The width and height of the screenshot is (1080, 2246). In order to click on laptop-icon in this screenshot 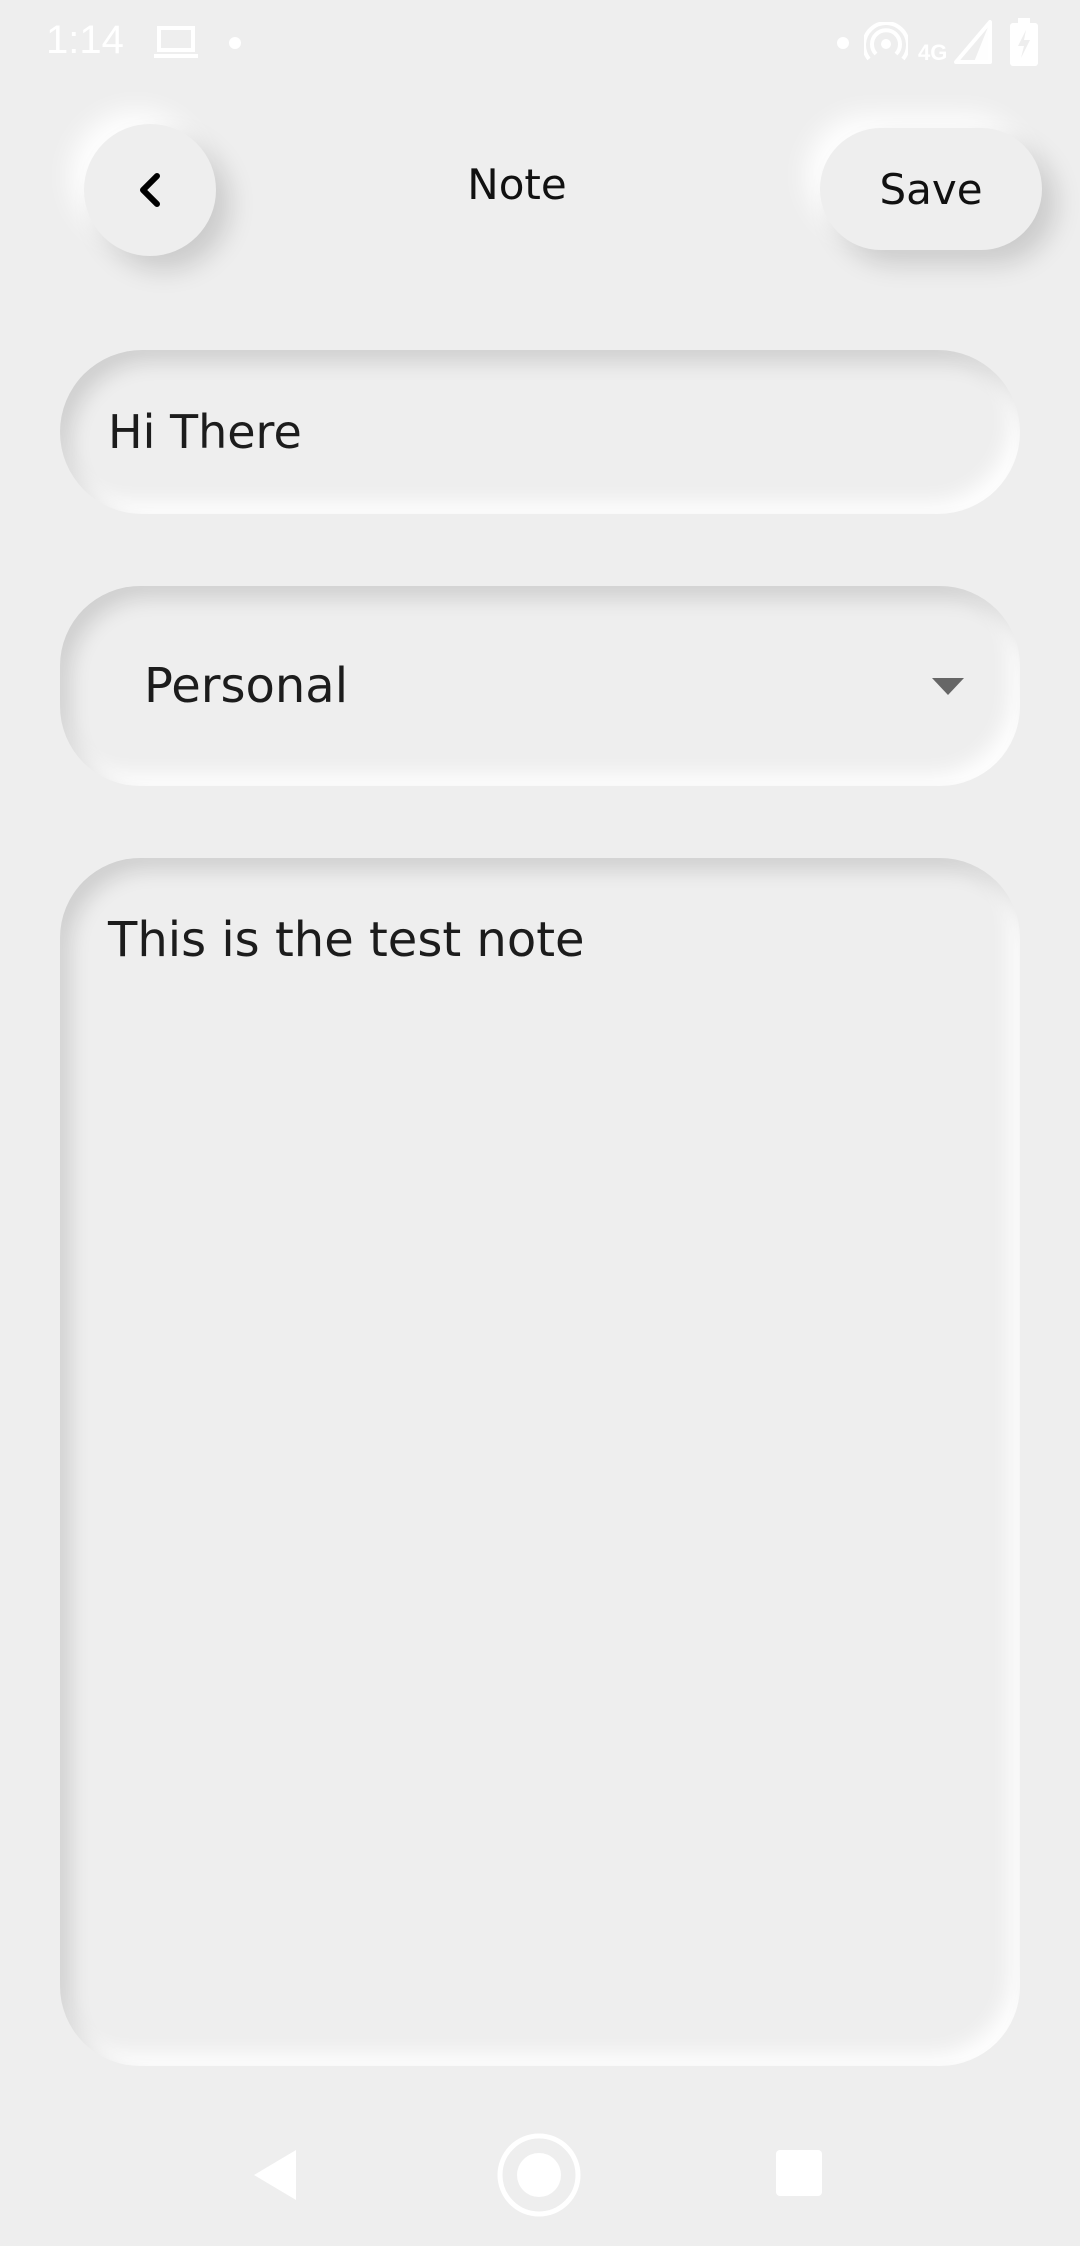, I will do `click(176, 42)`.